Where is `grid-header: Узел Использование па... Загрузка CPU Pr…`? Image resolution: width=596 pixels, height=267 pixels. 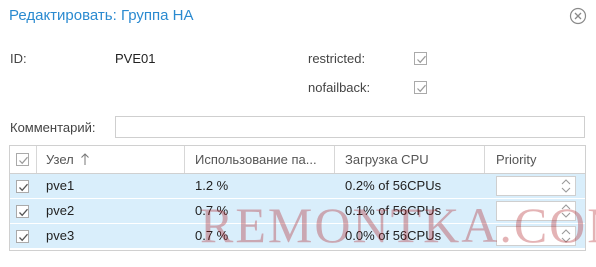 grid-header: Узел Использование па... Загрузка CPU Pr… is located at coordinates (297, 160).